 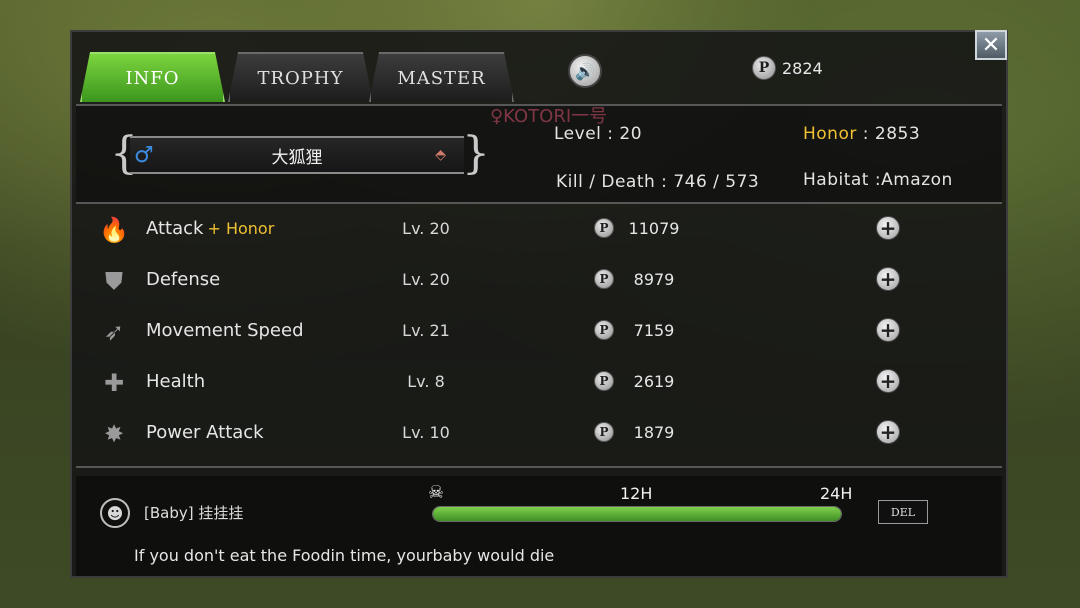 I want to click on honor-bonus: + Honor, so click(x=241, y=228).